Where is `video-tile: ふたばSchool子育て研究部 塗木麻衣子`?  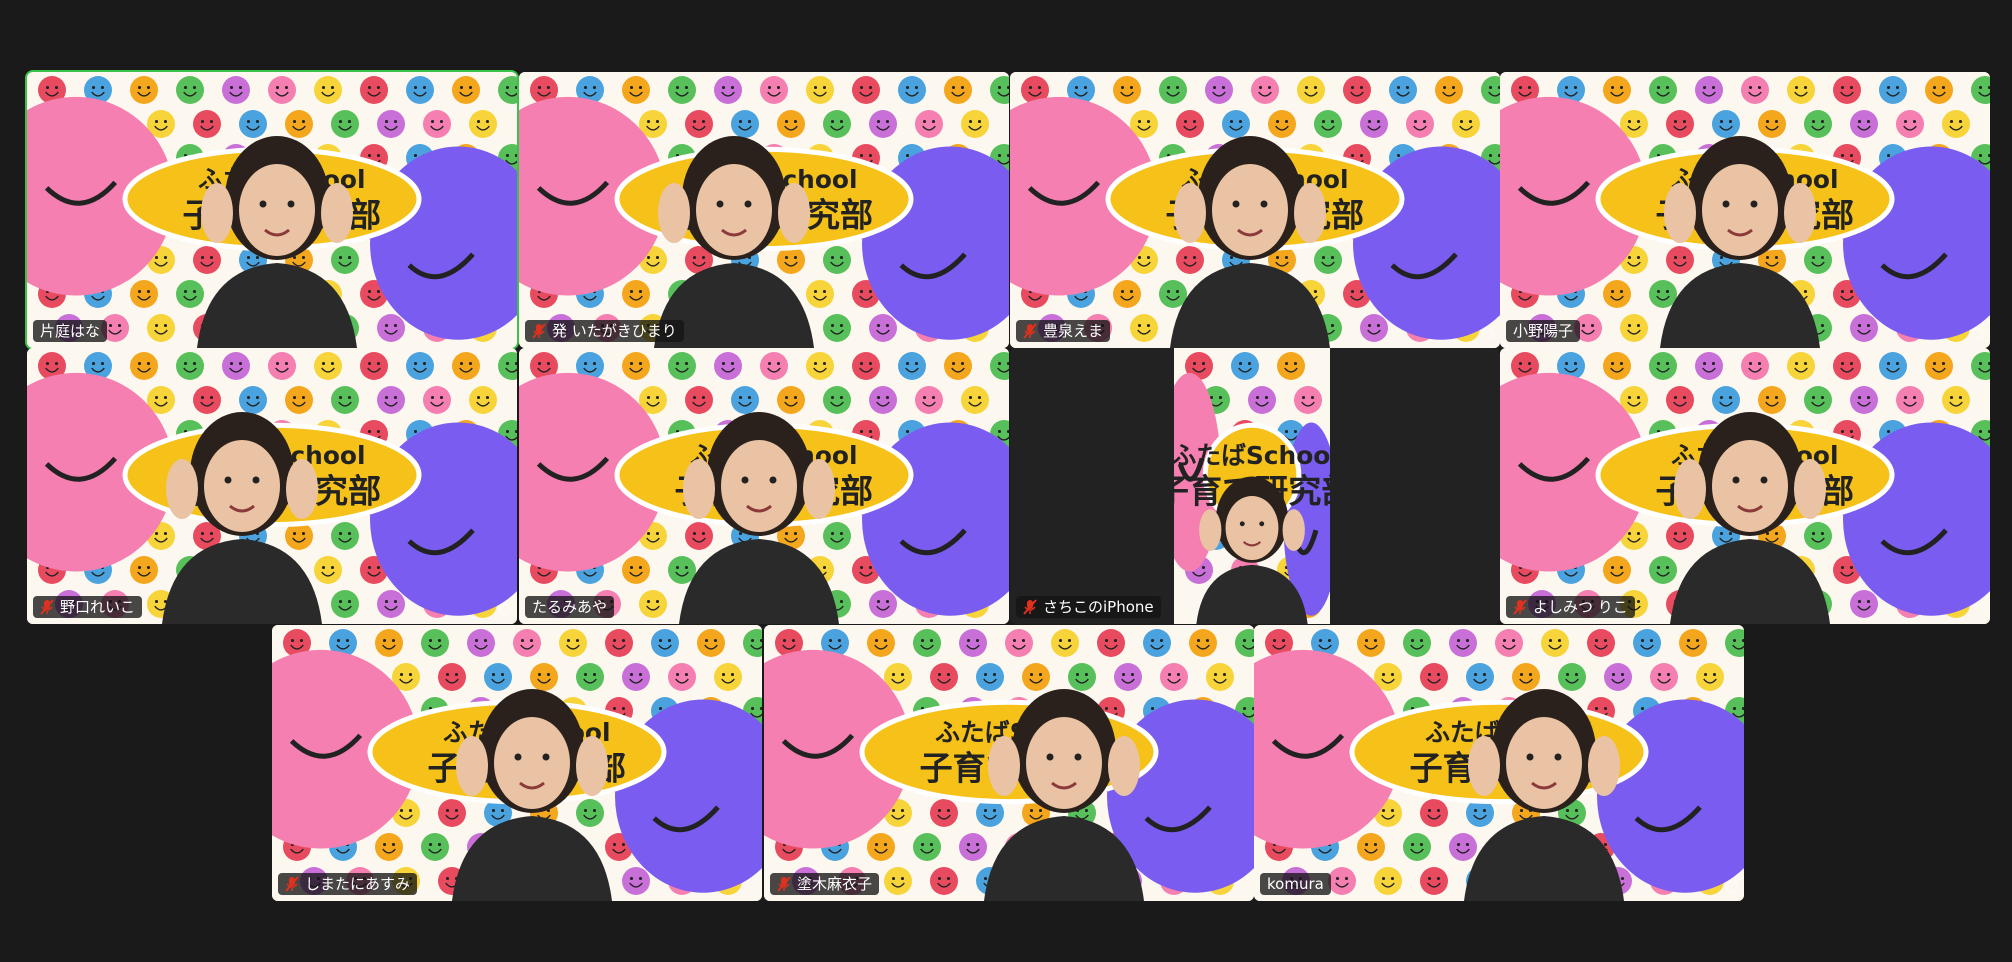
video-tile: ふたばSchool子育て研究部 塗木麻衣子 is located at coordinates (1009, 763).